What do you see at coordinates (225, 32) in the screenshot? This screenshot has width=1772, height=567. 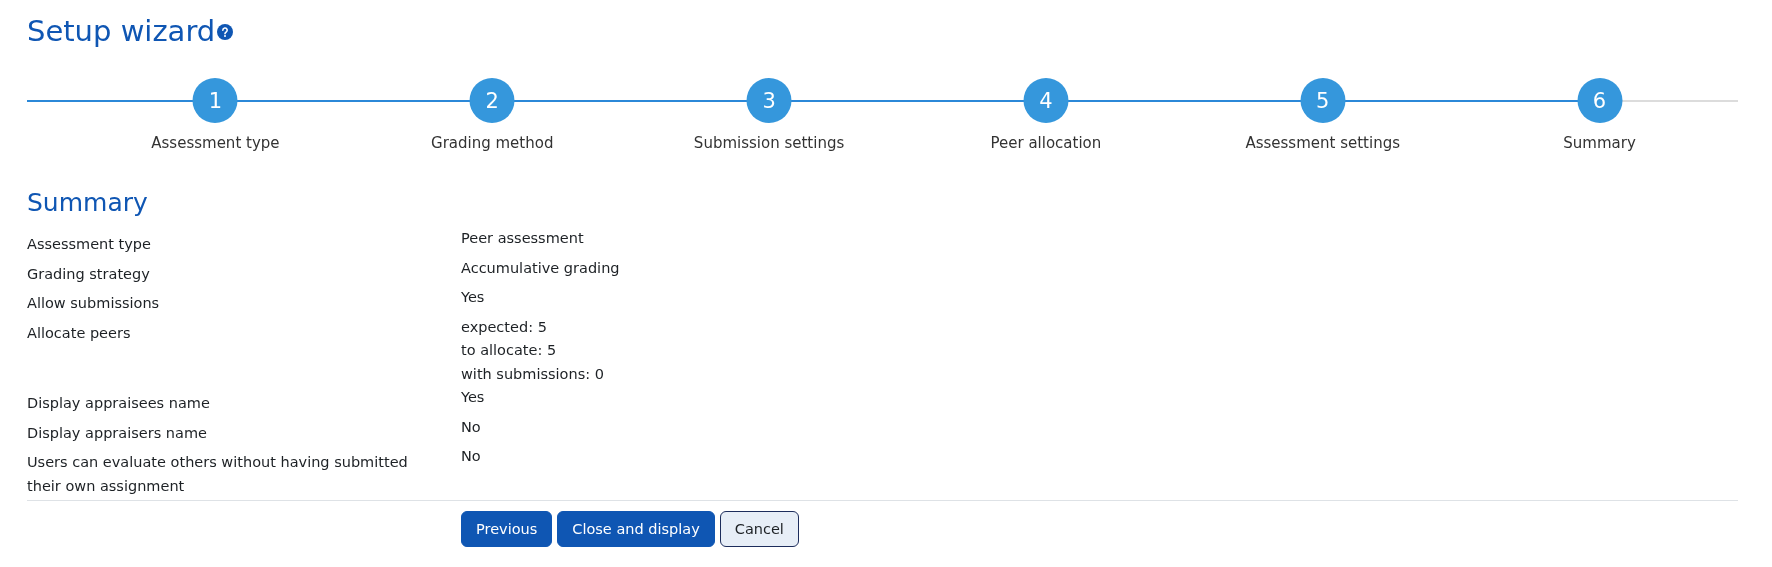 I see `help-icon` at bounding box center [225, 32].